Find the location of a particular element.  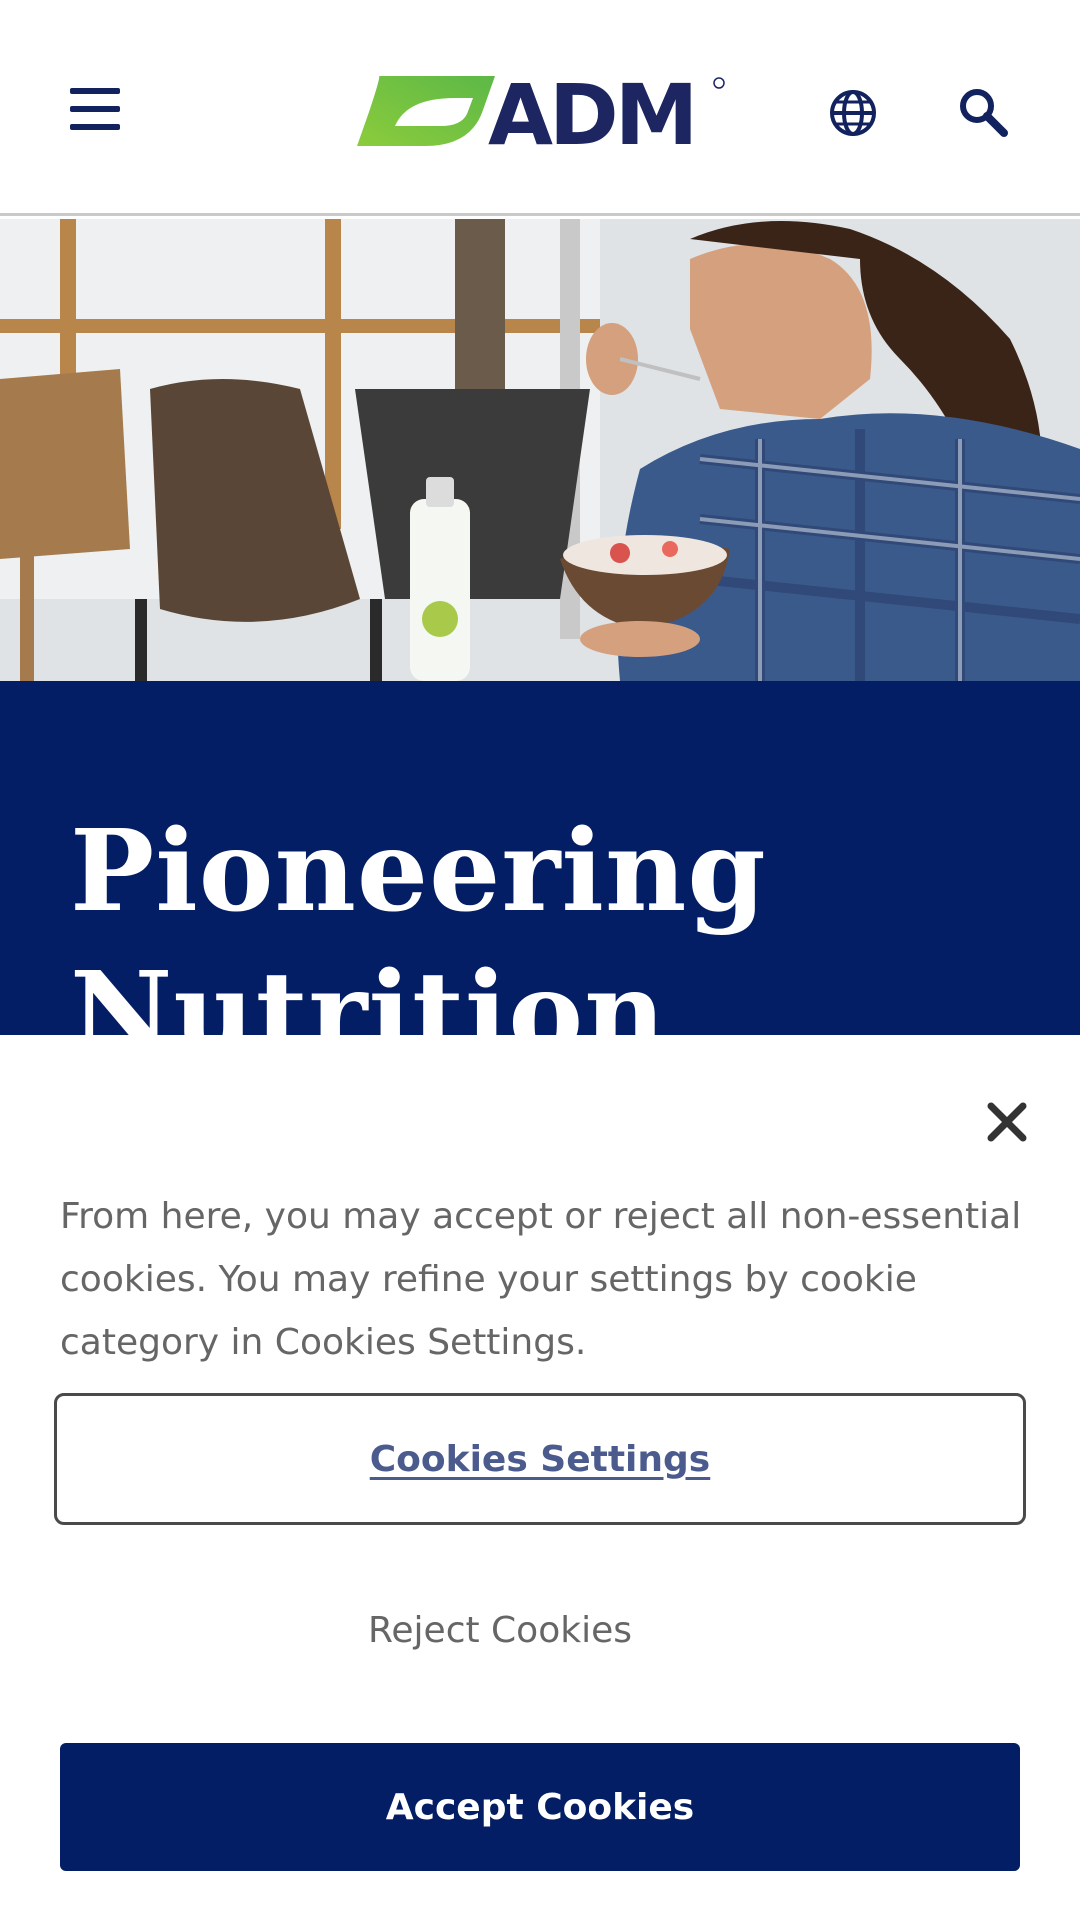

site-header: ADM is located at coordinates (540, 108).